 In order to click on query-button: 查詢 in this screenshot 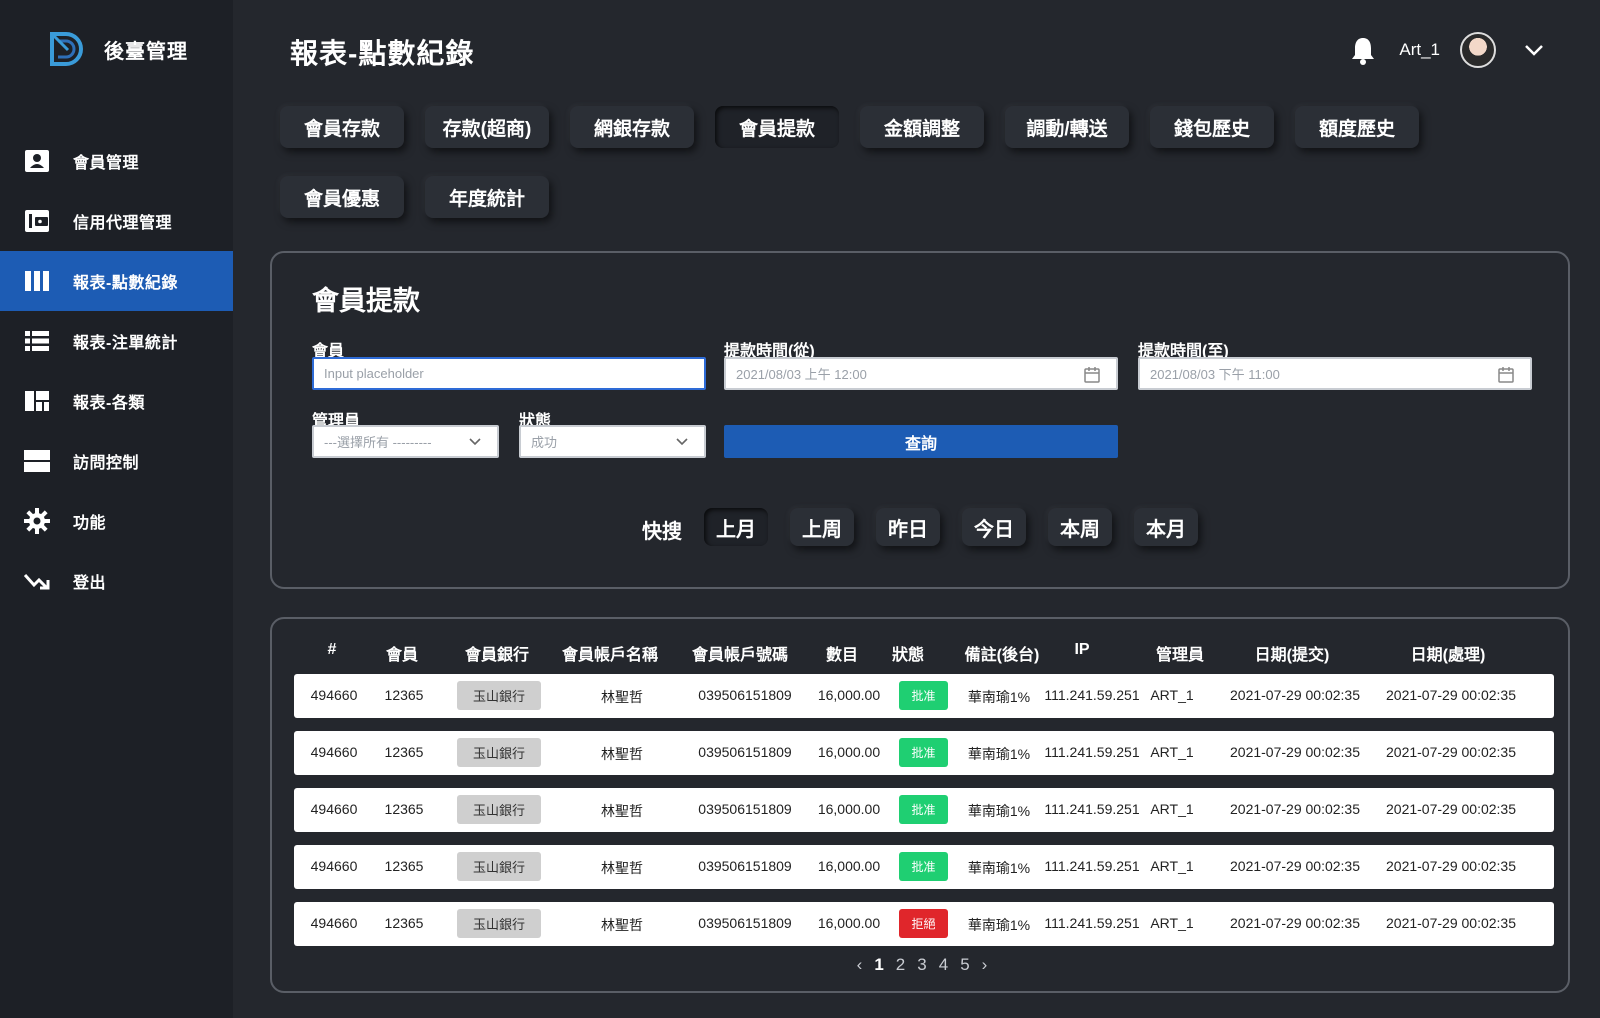, I will do `click(921, 441)`.